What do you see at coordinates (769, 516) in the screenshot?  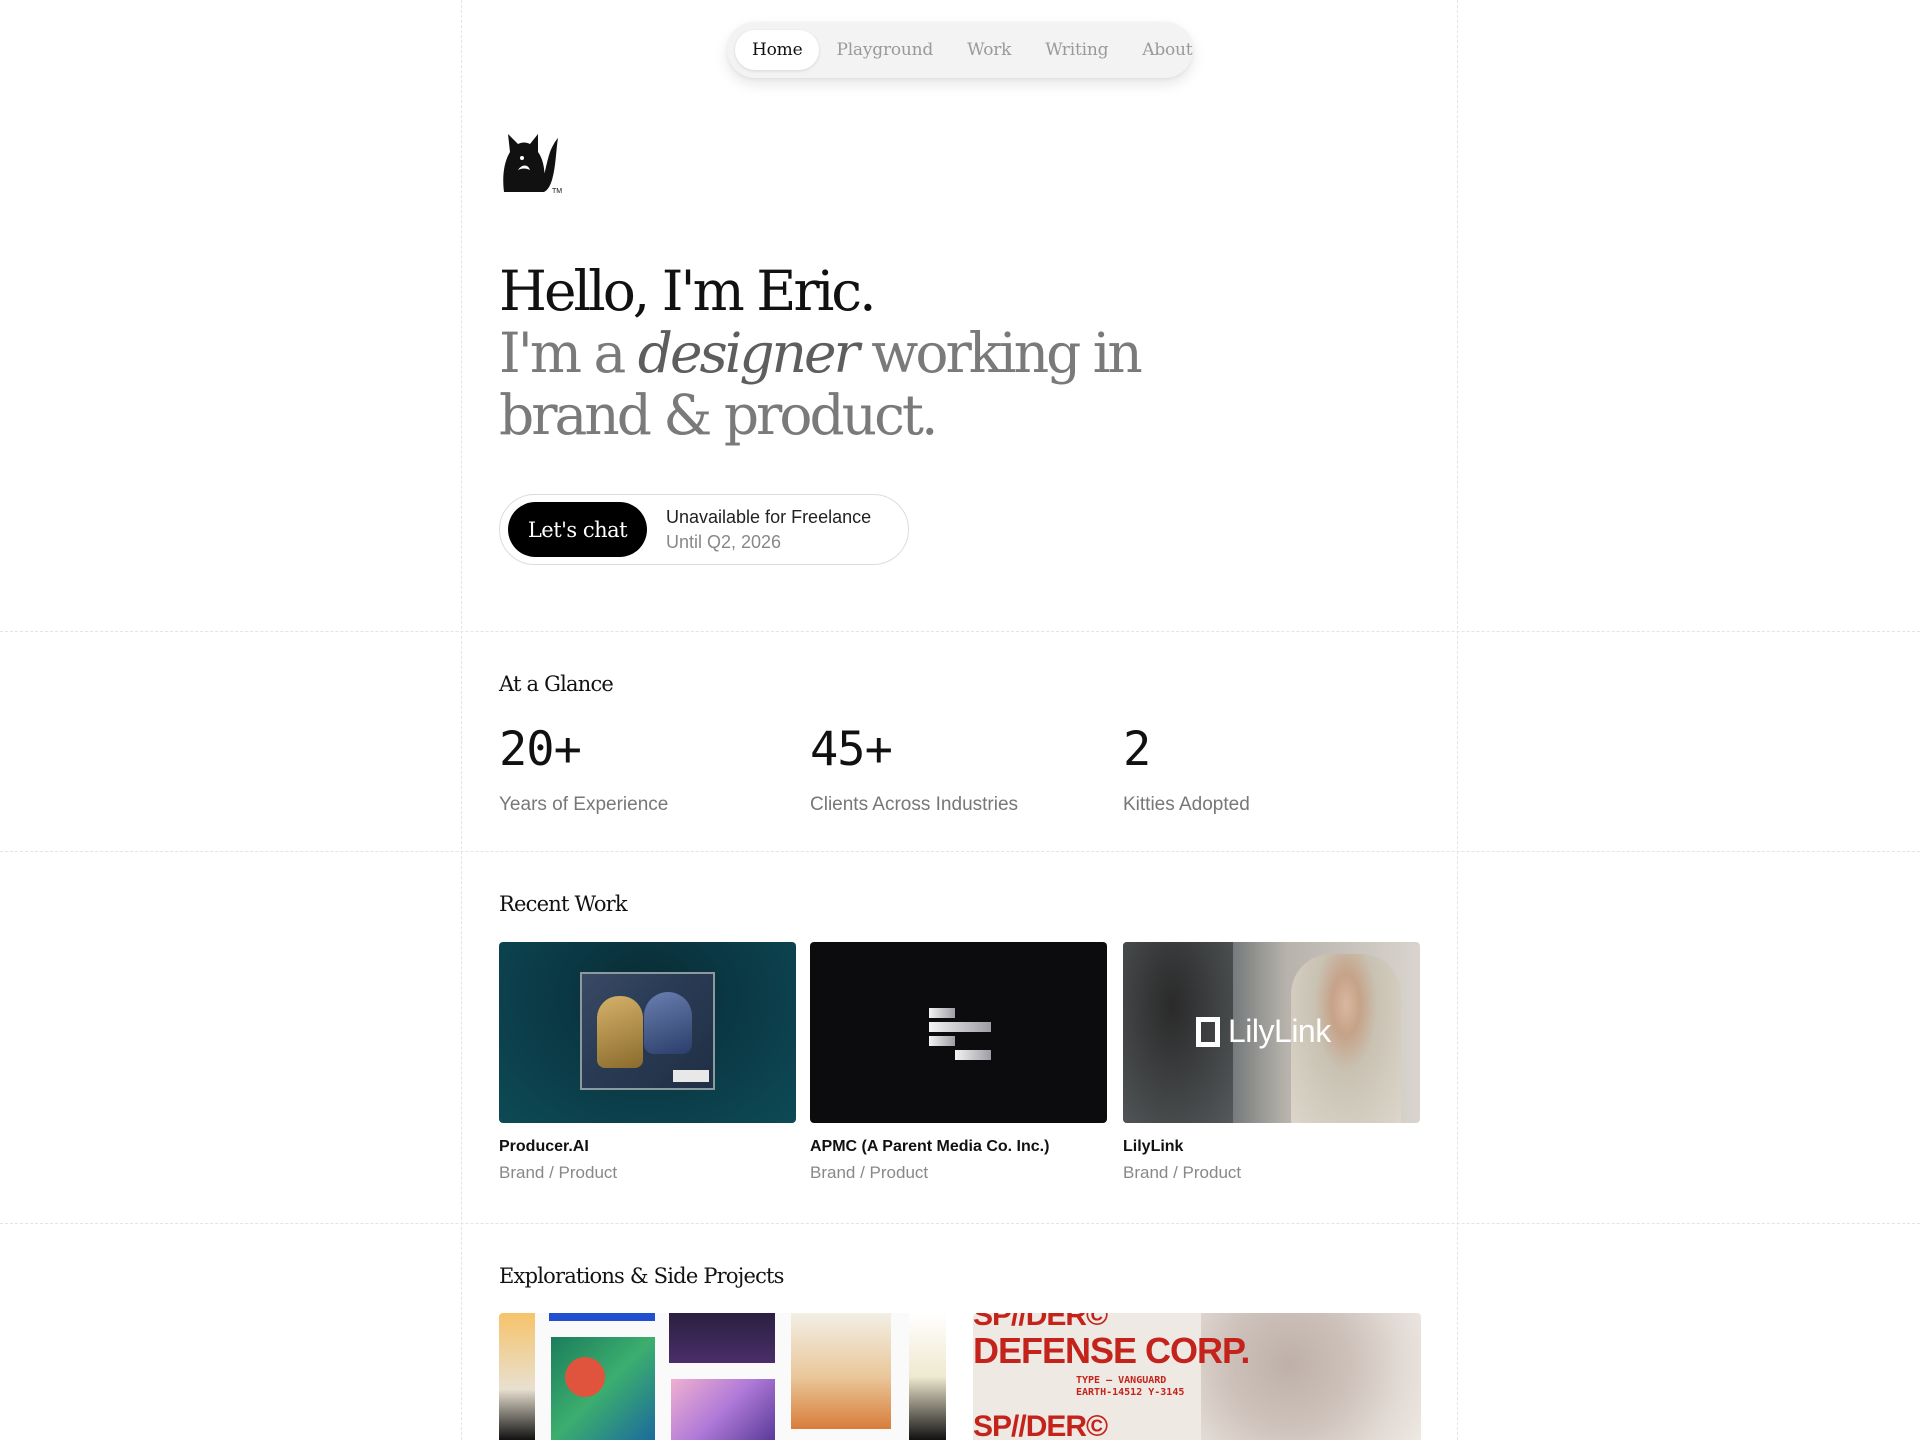 I see `availability-text: Unavailable for Freelance` at bounding box center [769, 516].